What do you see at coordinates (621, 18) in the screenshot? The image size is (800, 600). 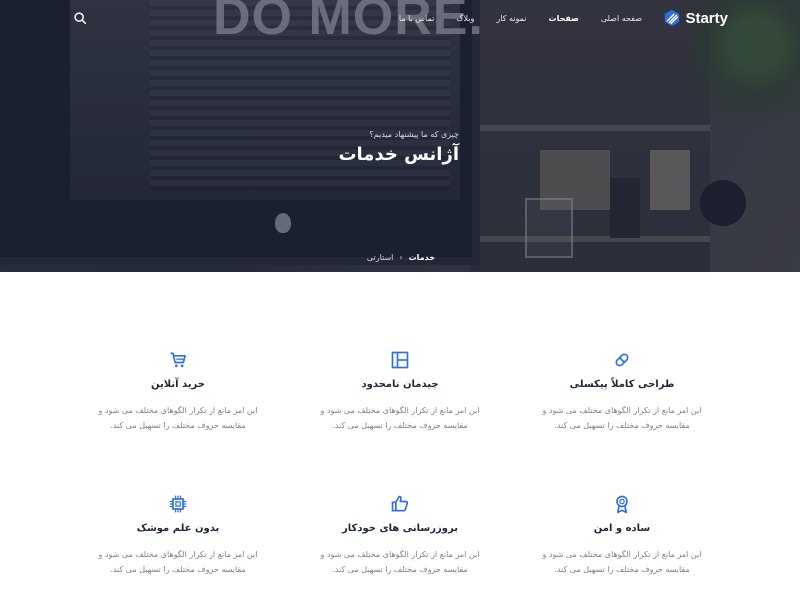 I see `nav-item-home: صفحه اصلی` at bounding box center [621, 18].